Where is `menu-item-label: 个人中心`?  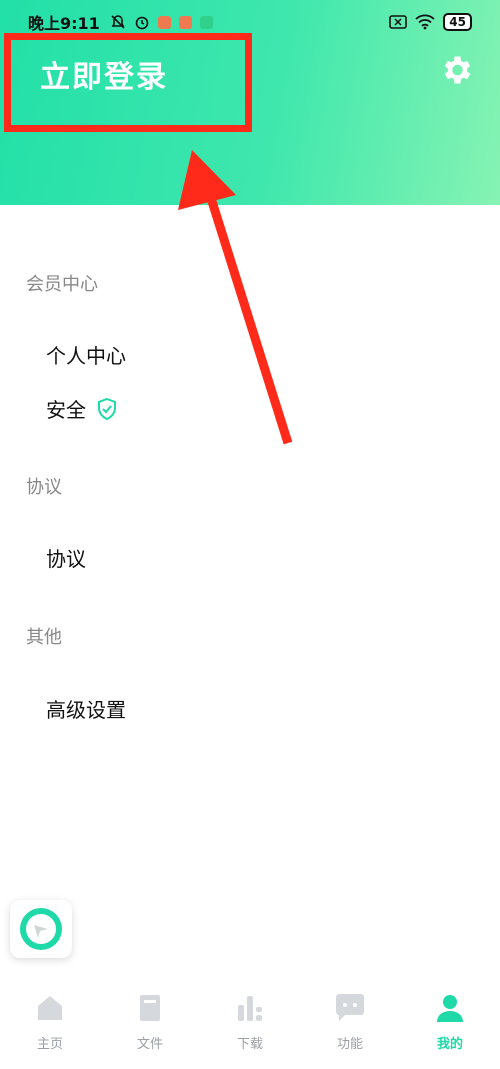
menu-item-label: 个人中心 is located at coordinates (86, 356).